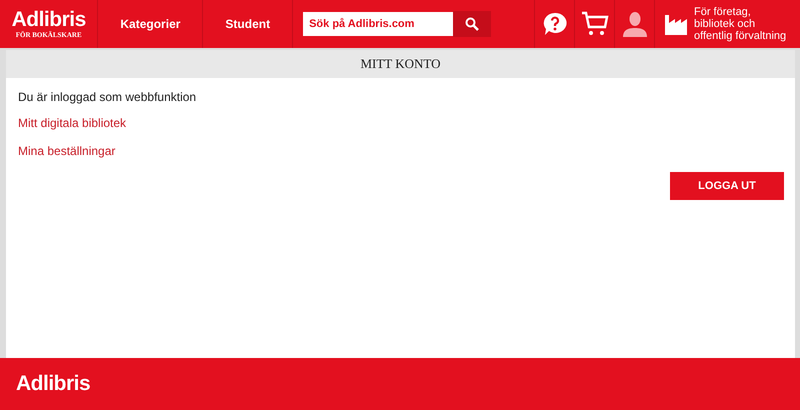 The image size is (800, 410). Describe the element at coordinates (72, 123) in the screenshot. I see `account-link: Mitt digitala bibliotek` at that location.